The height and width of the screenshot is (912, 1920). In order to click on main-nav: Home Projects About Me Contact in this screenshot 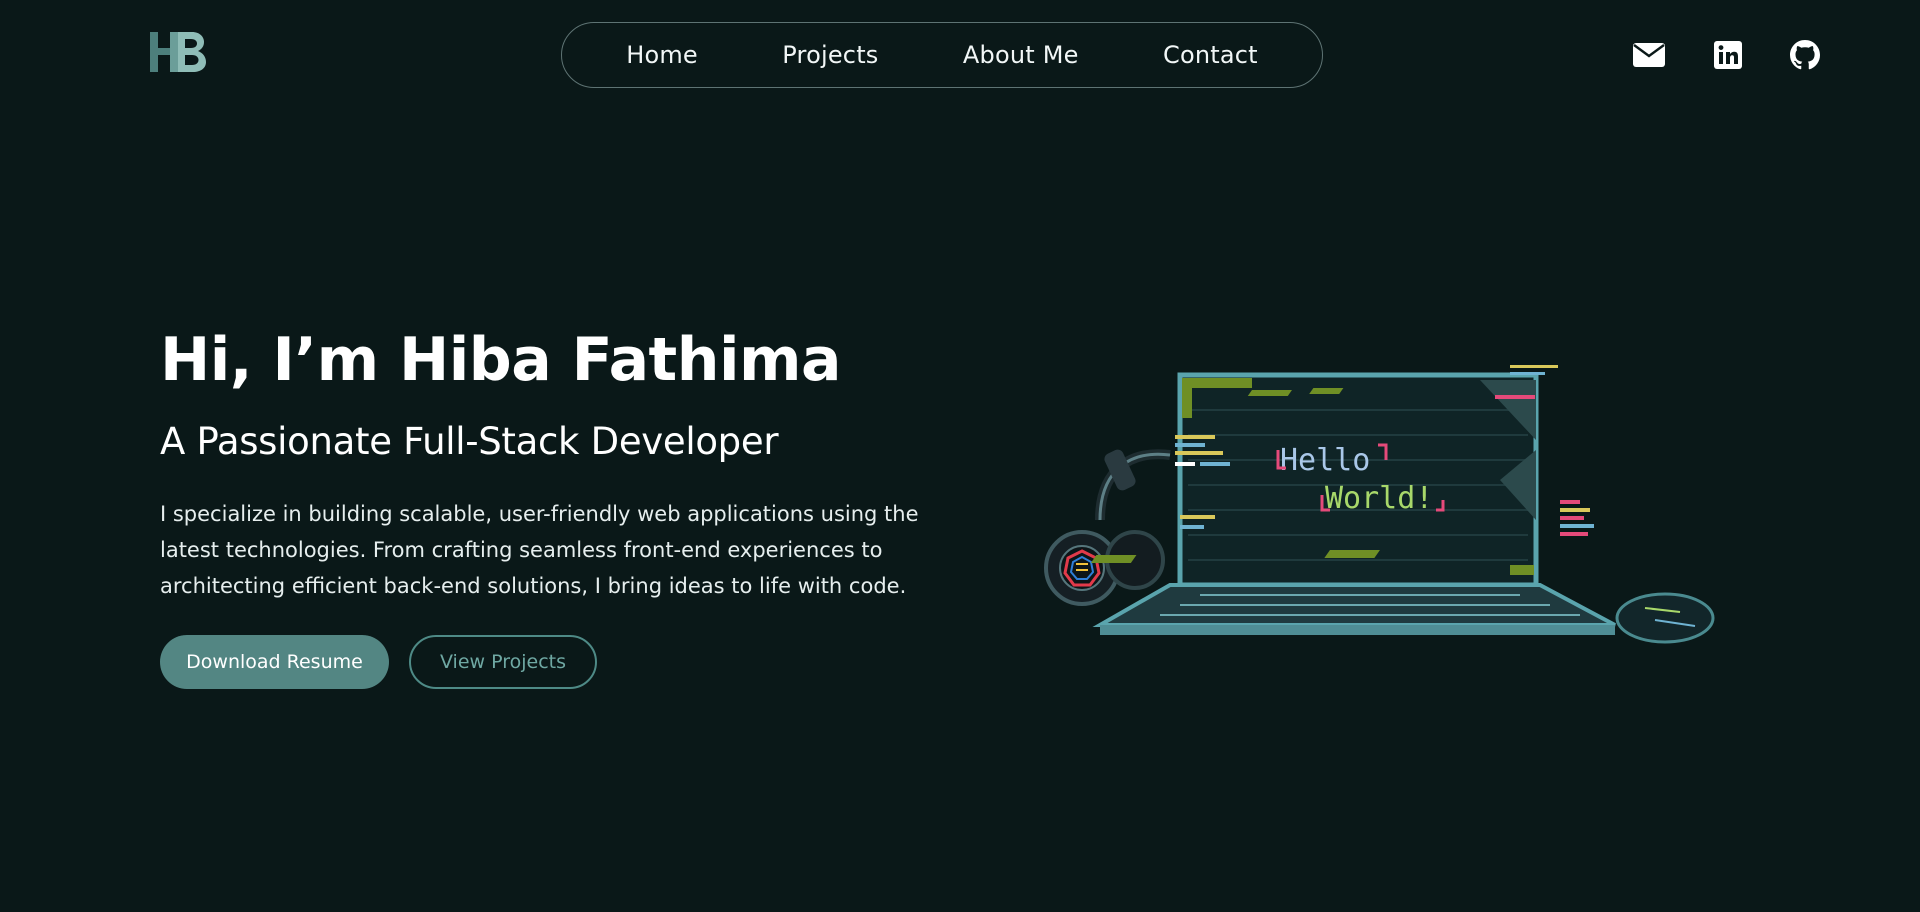, I will do `click(942, 55)`.